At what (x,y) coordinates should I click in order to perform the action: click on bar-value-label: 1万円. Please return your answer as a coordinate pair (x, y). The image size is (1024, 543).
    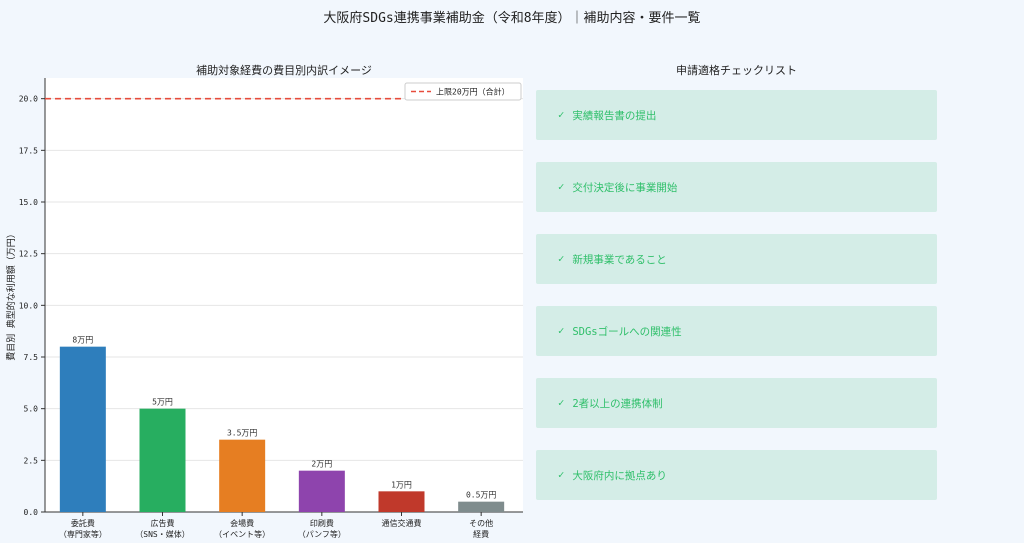
    Looking at the image, I should click on (401, 484).